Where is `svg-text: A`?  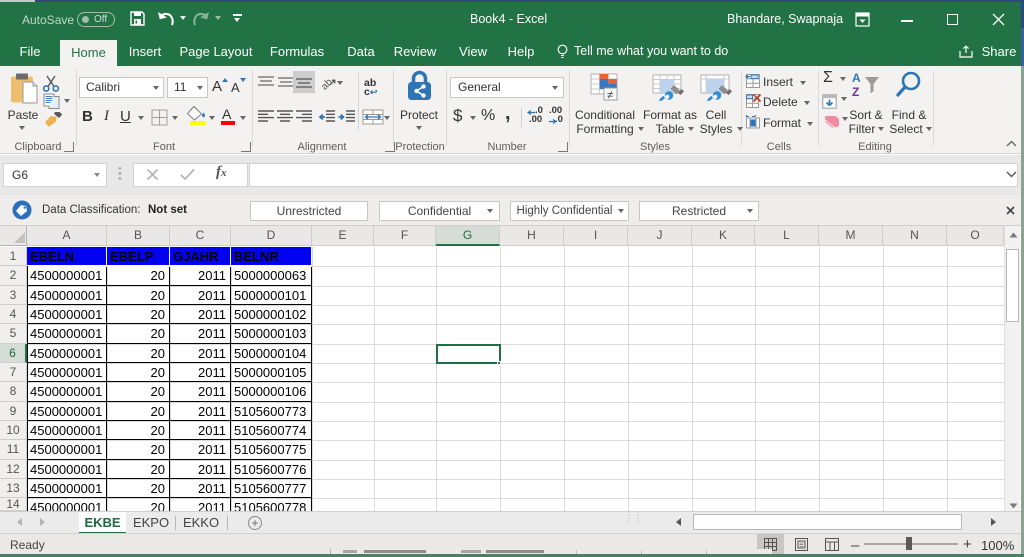 svg-text: A is located at coordinates (856, 78).